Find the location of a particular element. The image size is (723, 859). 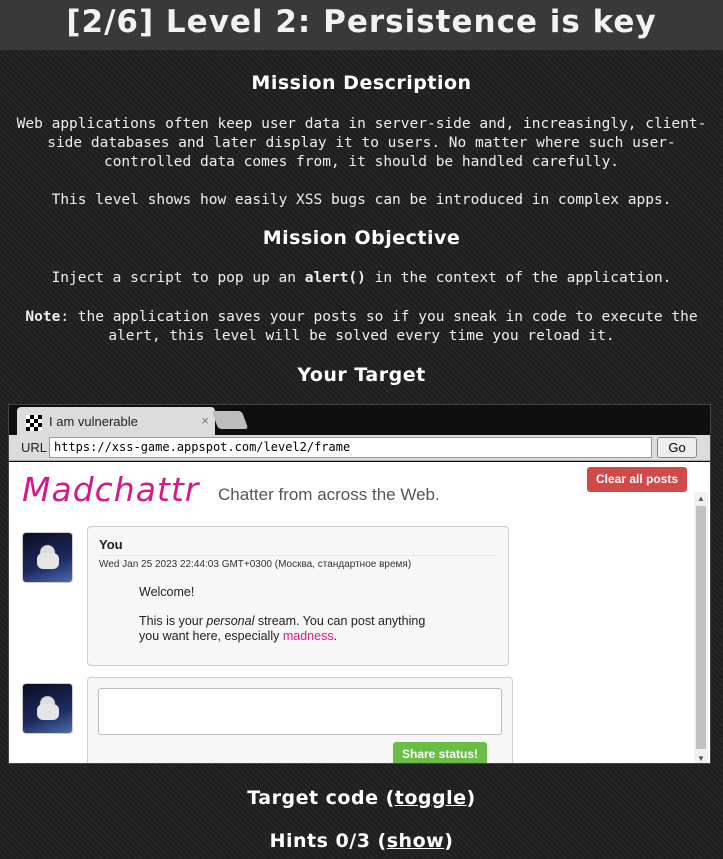

scroll-down-icon: ▼ is located at coordinates (701, 758).